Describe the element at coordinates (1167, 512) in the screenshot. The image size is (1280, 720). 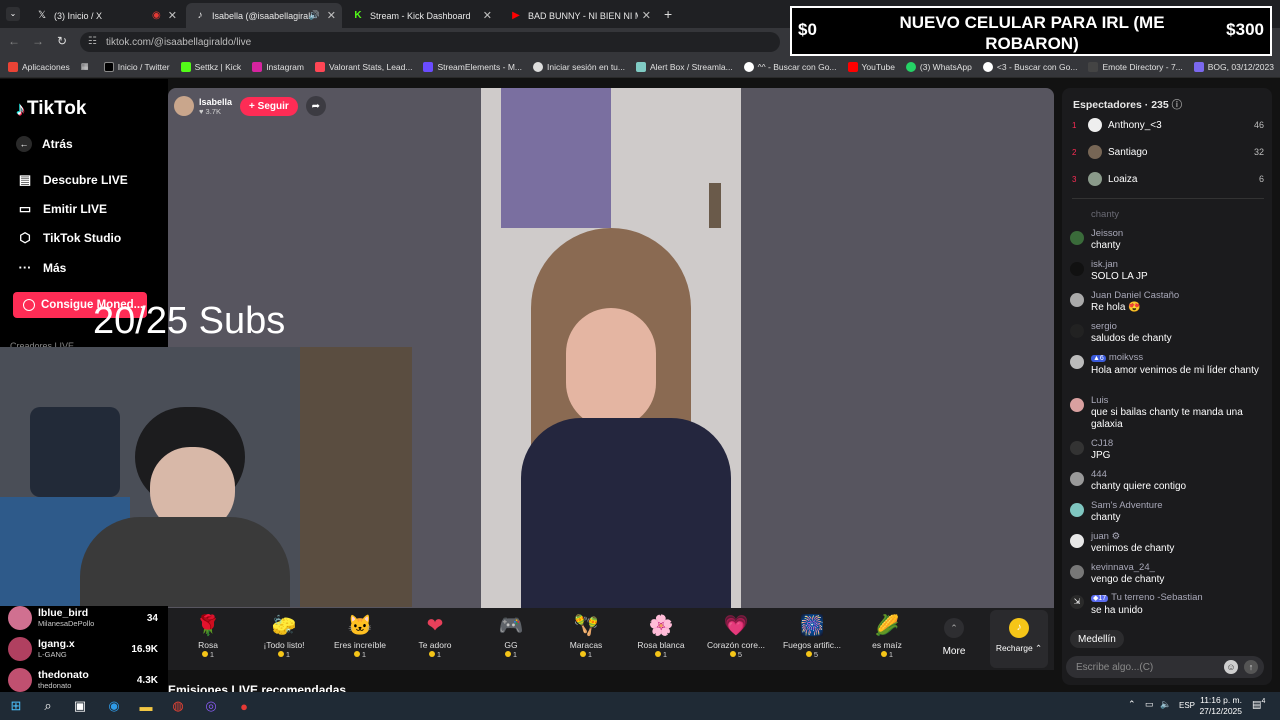
I see `chat-message: Sam's Adventure chanty` at that location.